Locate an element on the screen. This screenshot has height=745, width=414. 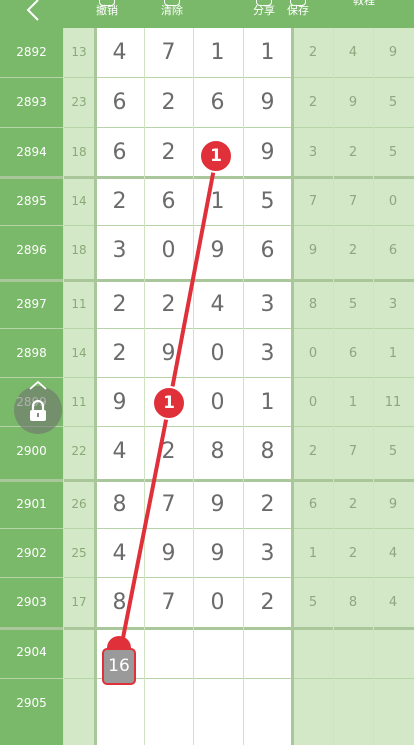
digit-cell: 5 is located at coordinates (267, 201).